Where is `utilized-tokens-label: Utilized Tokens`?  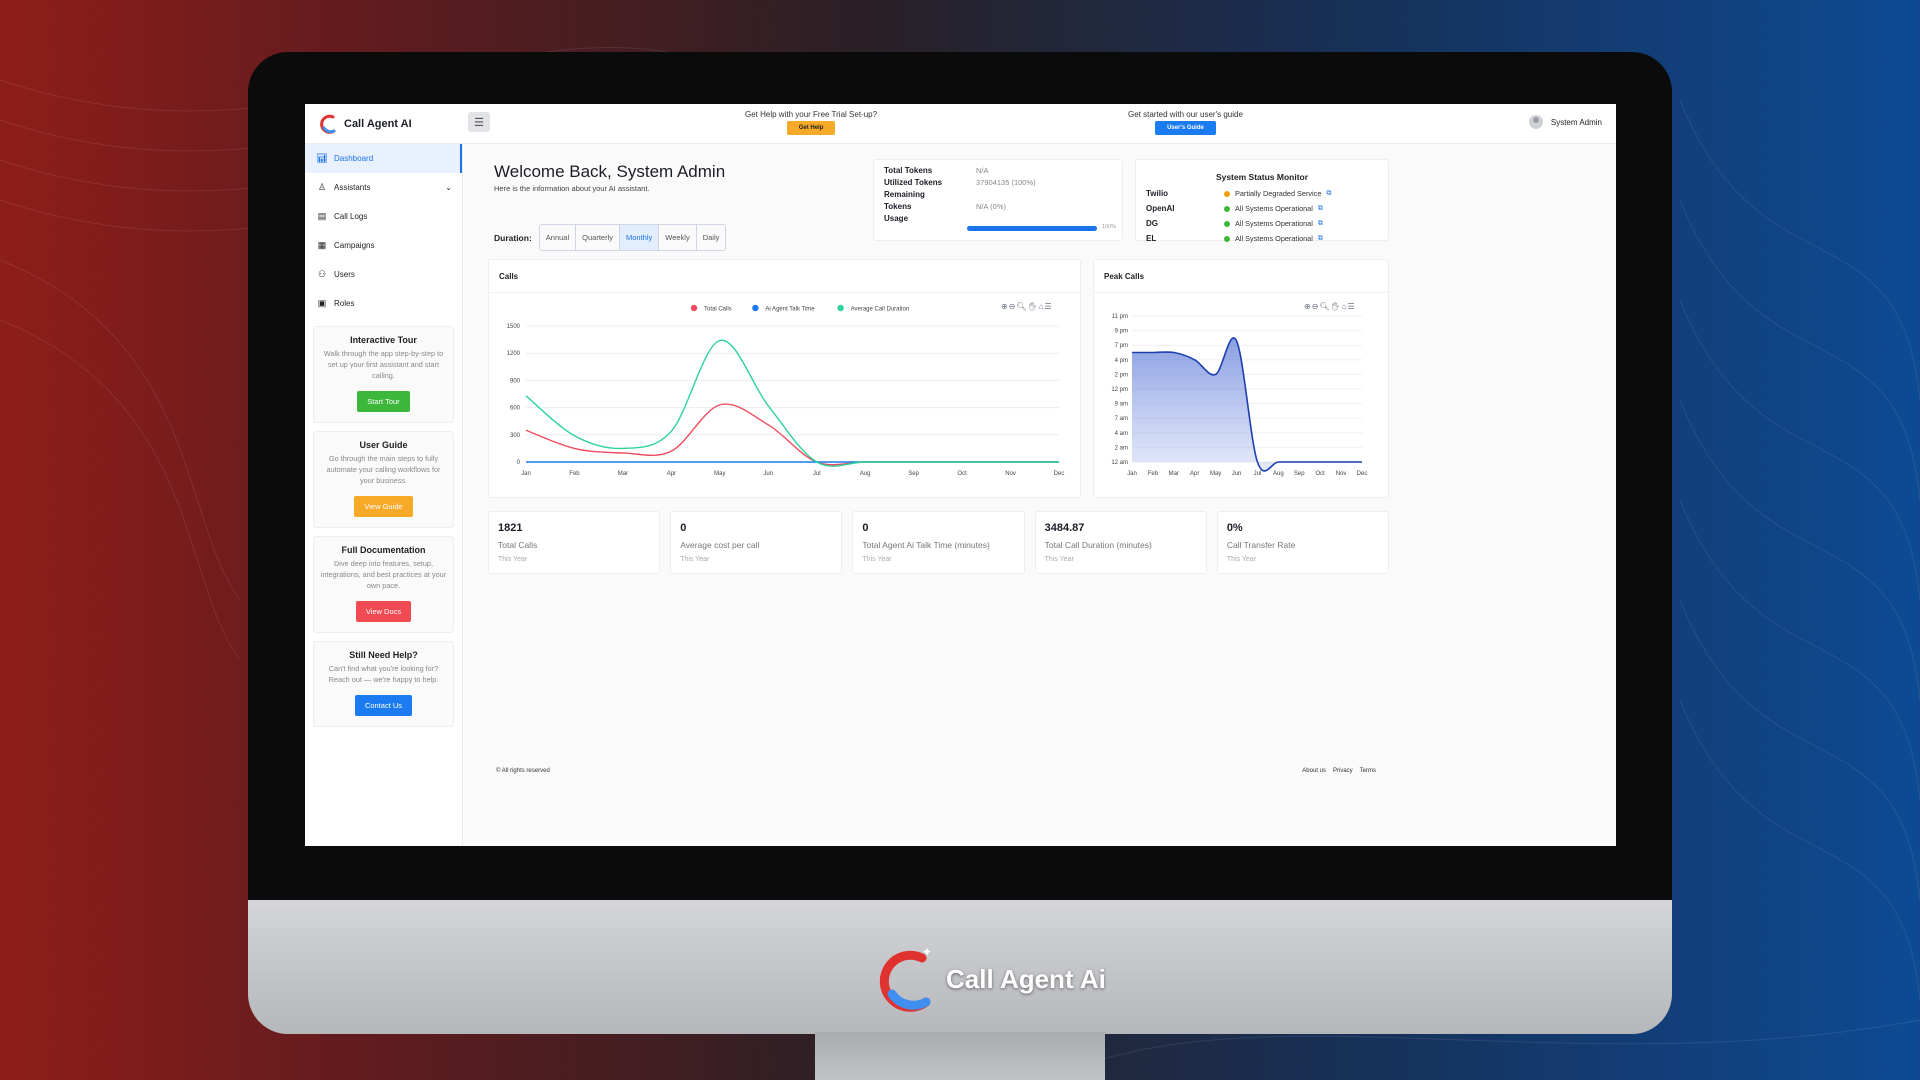
utilized-tokens-label: Utilized Tokens is located at coordinates (913, 182).